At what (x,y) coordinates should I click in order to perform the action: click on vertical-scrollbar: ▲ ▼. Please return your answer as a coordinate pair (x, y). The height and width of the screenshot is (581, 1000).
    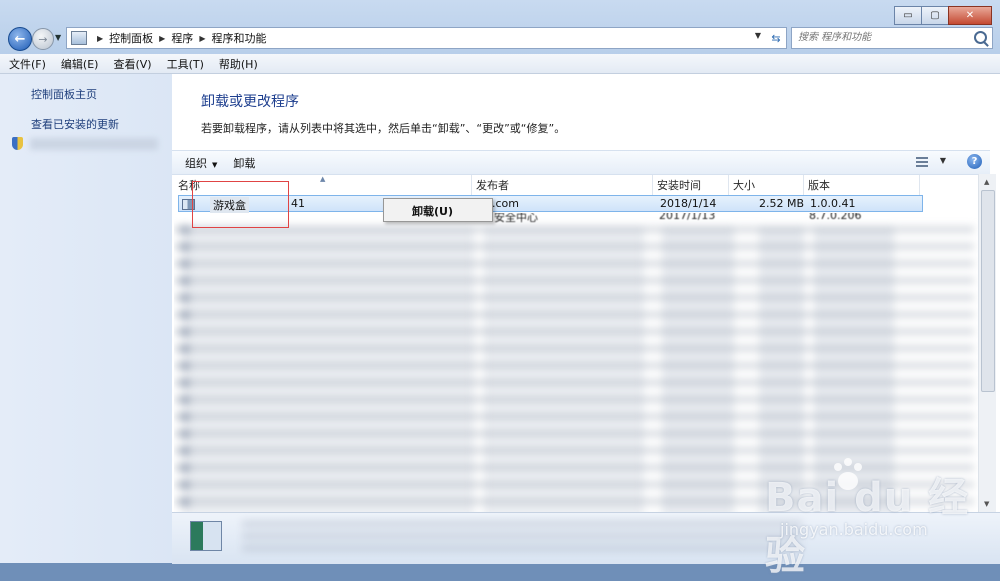
    Looking at the image, I should click on (987, 343).